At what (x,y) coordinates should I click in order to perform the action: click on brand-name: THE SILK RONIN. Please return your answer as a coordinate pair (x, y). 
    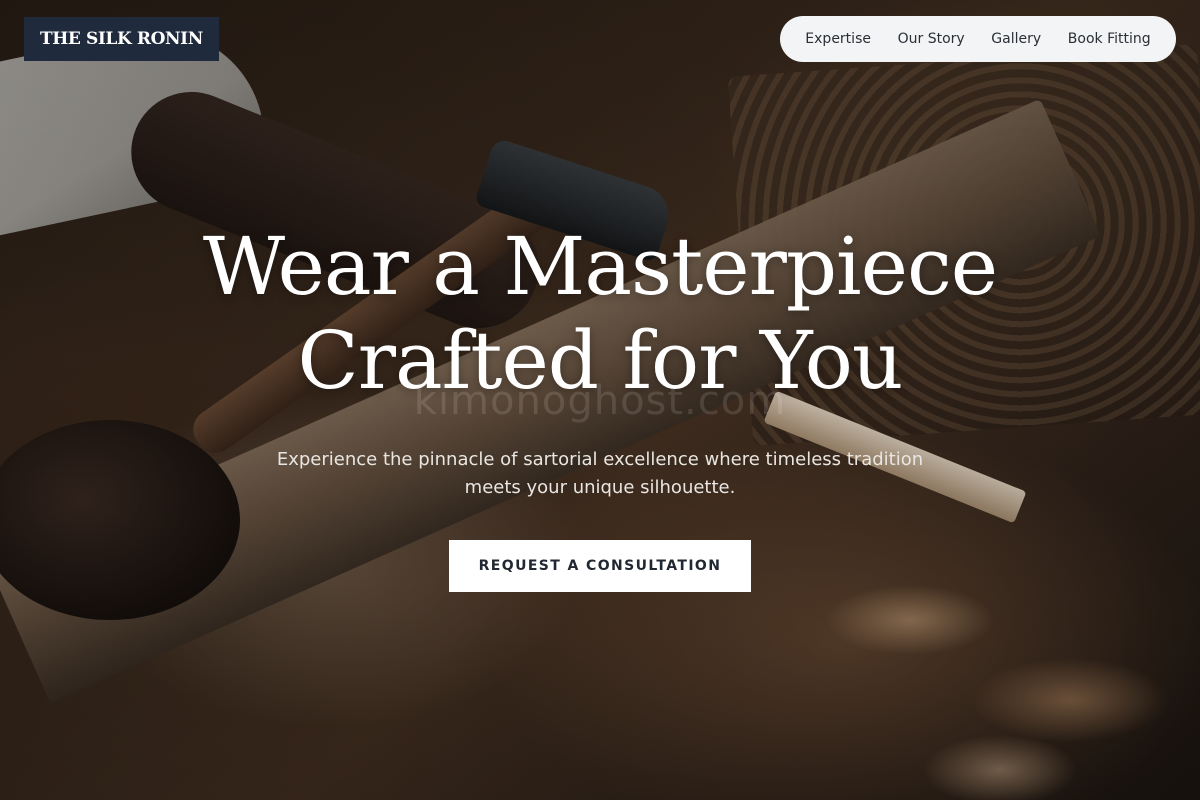
    Looking at the image, I should click on (121, 39).